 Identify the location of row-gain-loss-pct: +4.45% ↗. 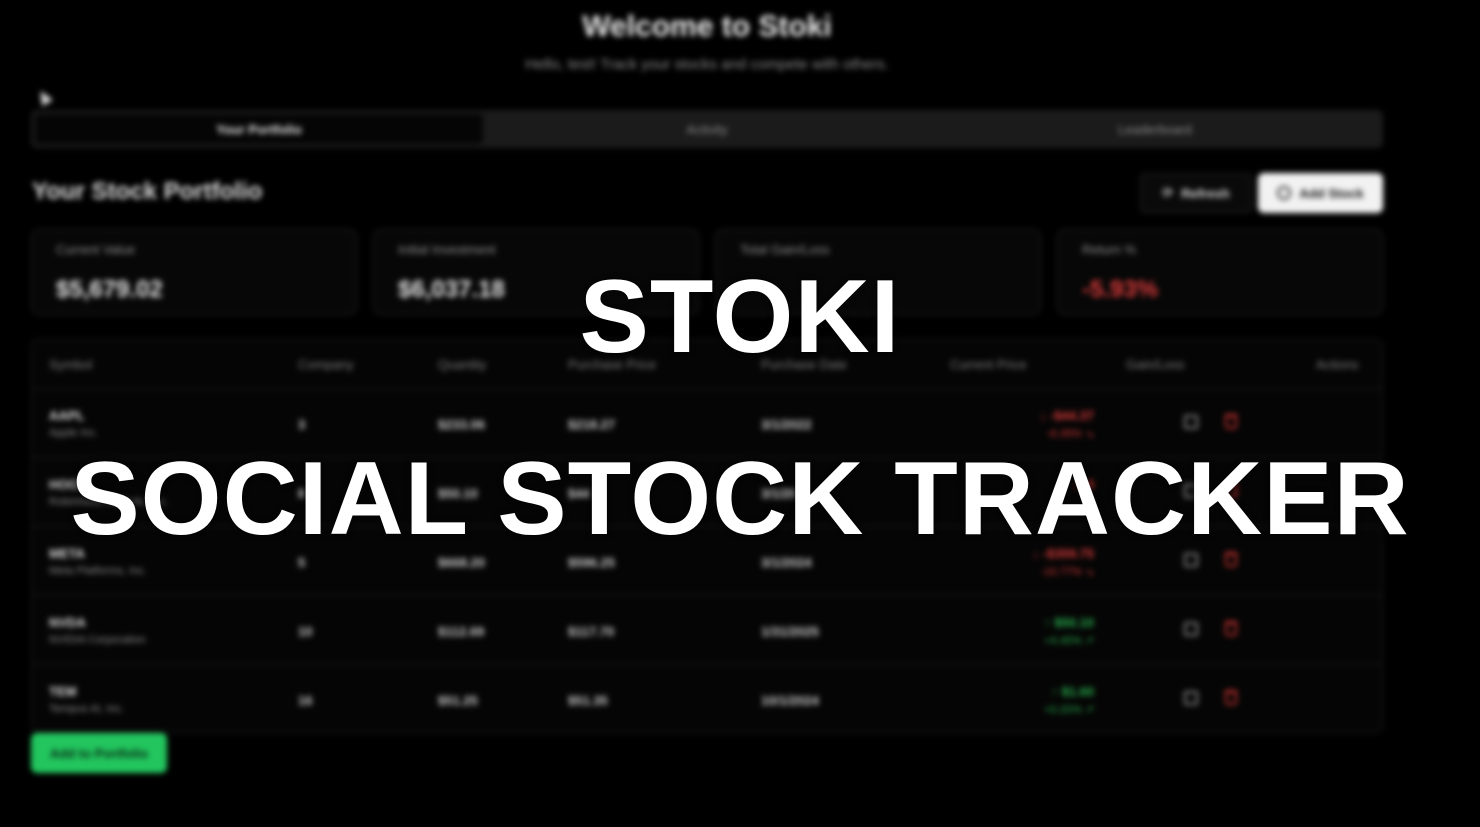
(1069, 641).